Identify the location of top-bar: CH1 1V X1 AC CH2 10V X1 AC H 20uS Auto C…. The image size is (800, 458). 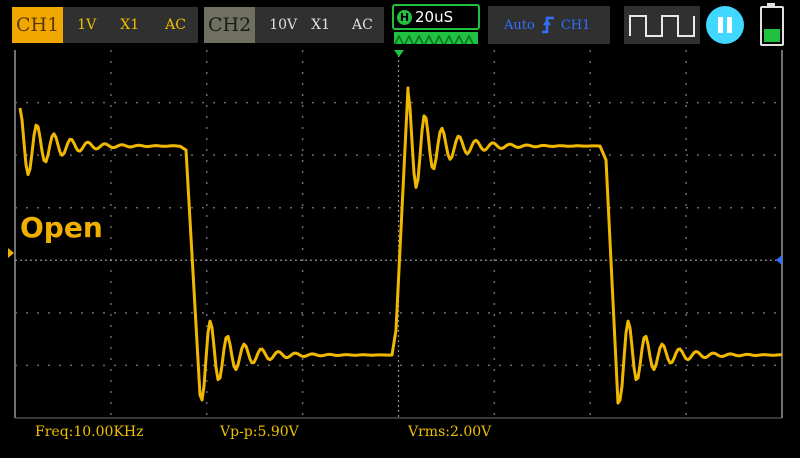
(400, 25).